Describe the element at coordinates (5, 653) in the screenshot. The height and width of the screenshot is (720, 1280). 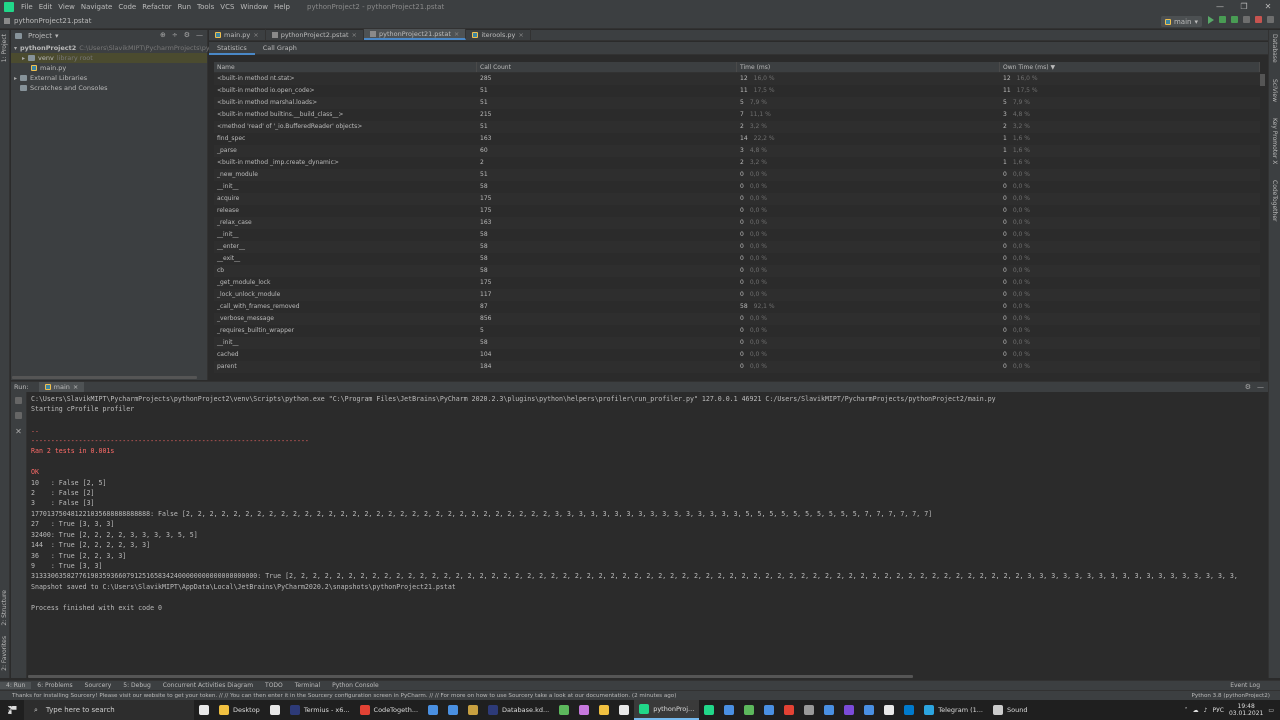
I see `favorites-tool-tab: 2: Favorites` at that location.